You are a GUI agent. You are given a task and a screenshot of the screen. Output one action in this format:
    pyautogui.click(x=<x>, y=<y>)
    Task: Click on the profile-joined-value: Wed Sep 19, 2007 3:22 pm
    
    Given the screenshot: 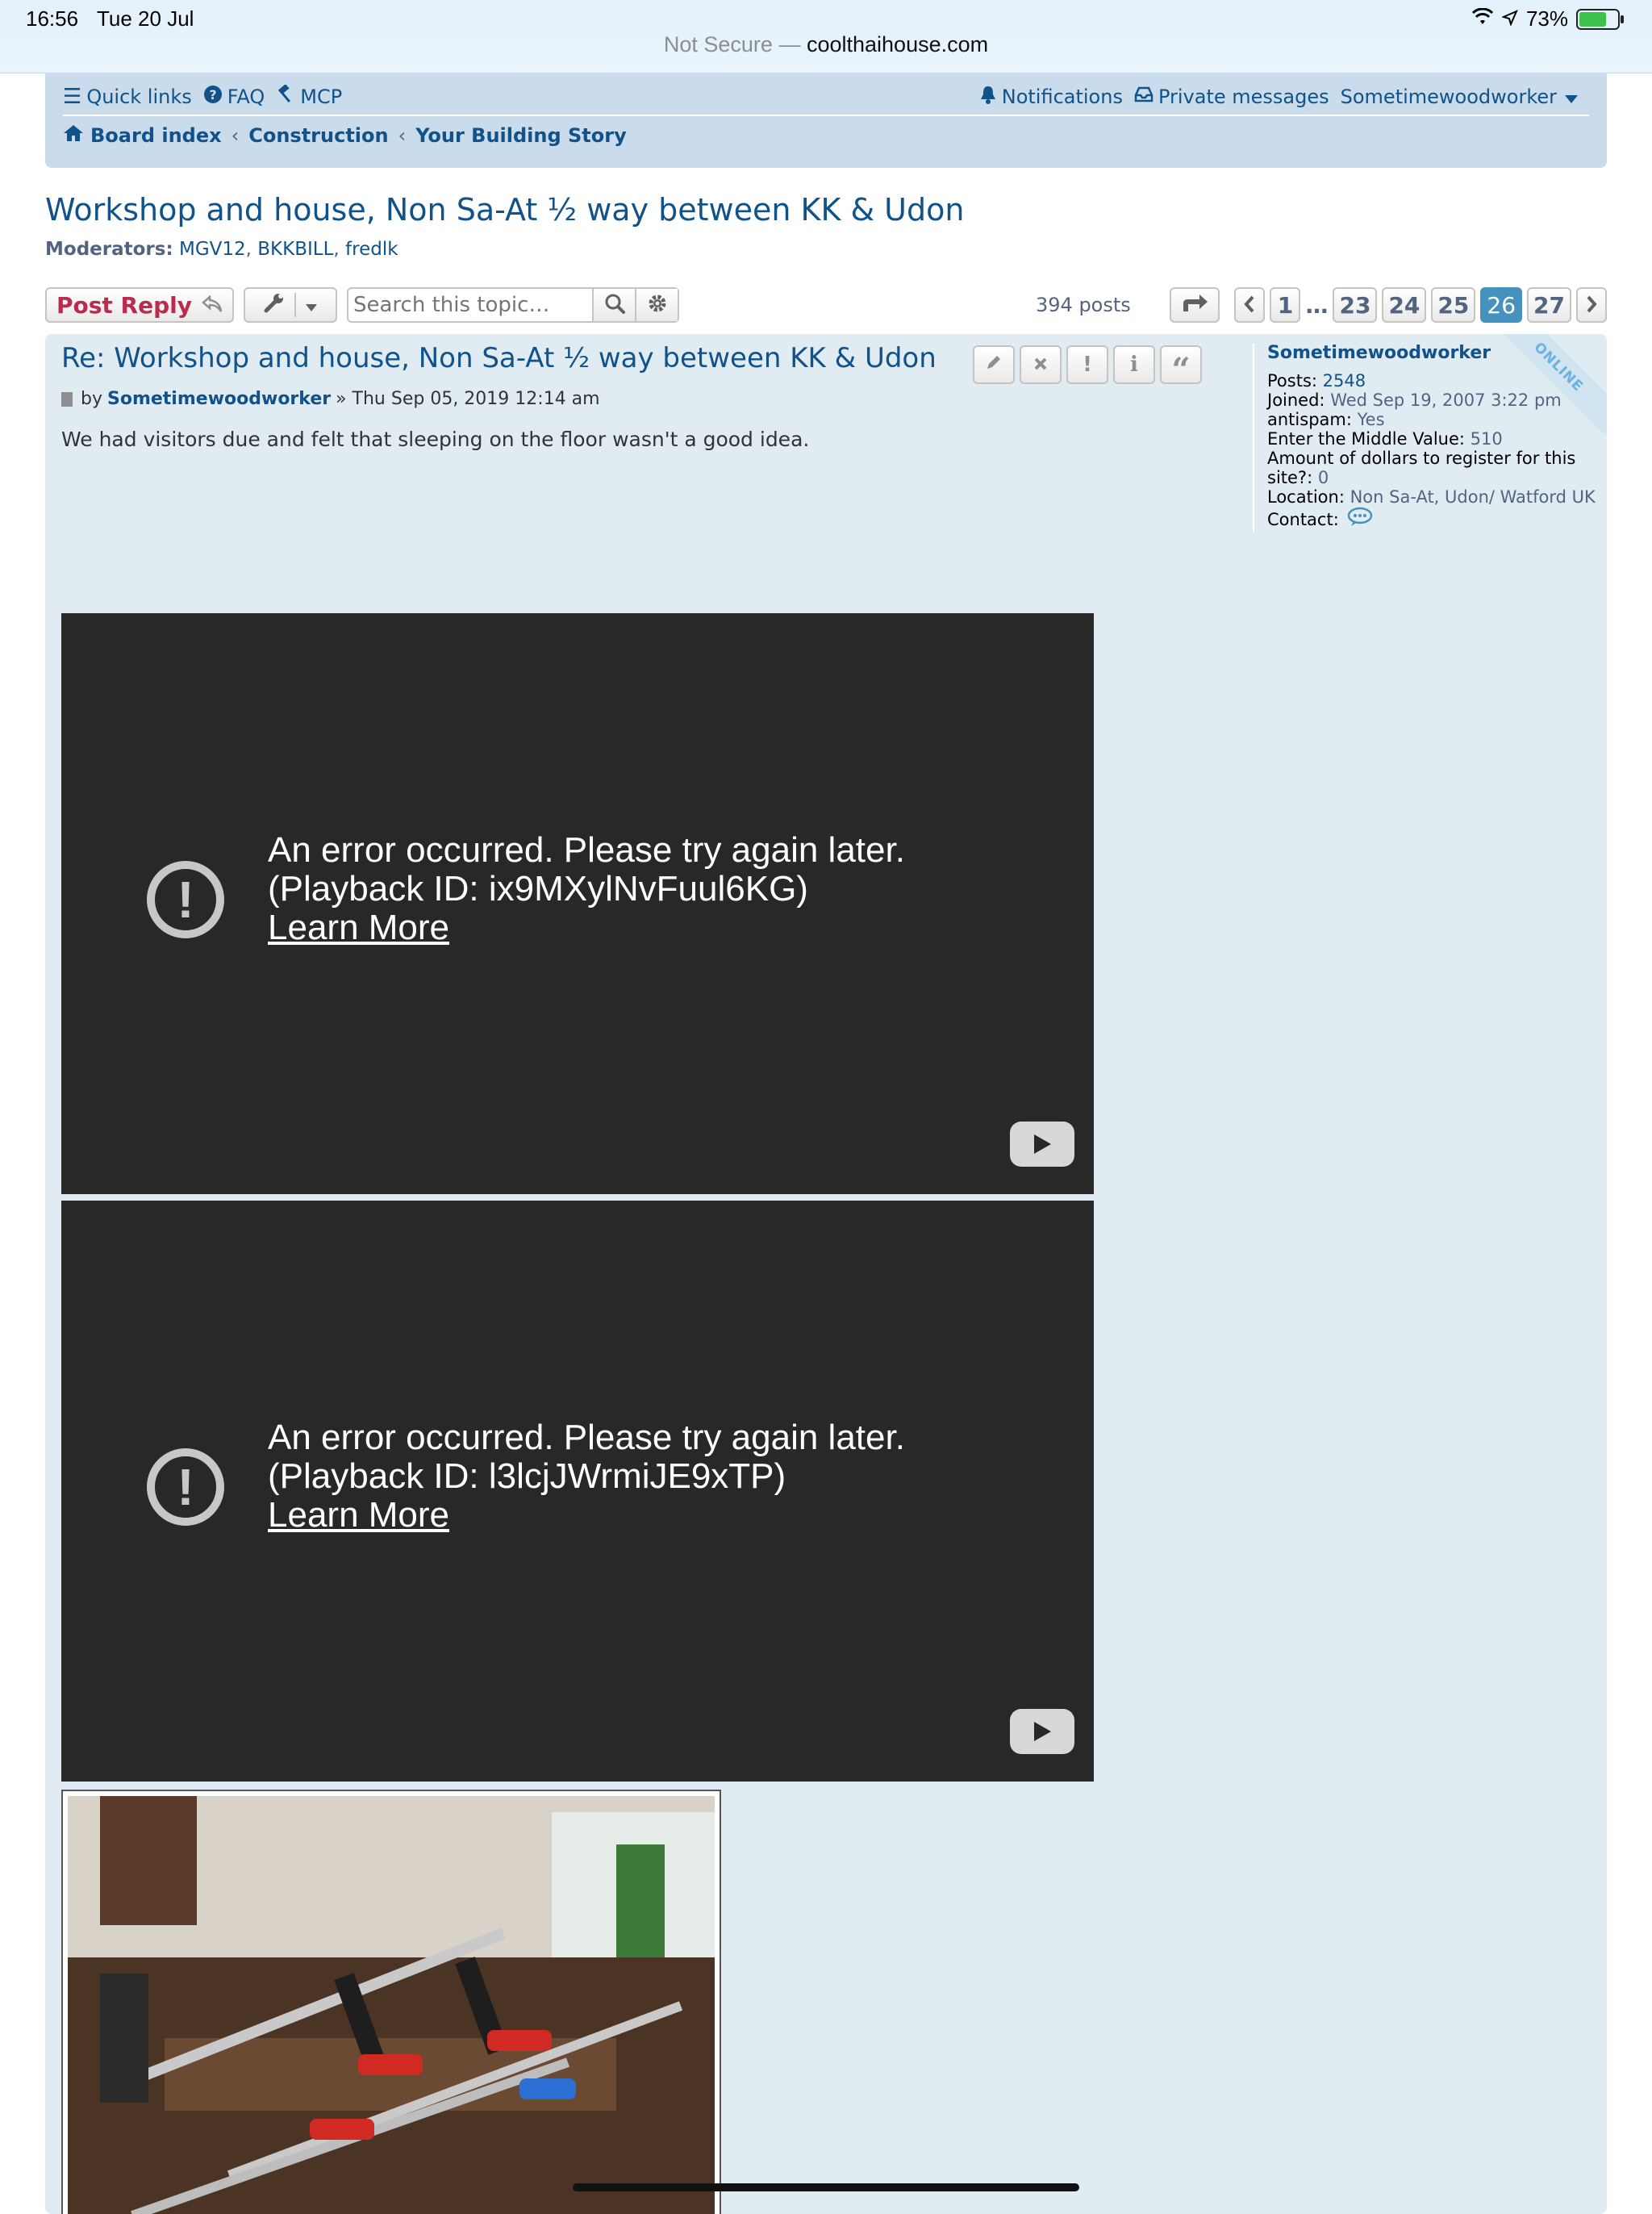 What is the action you would take?
    pyautogui.click(x=1446, y=400)
    